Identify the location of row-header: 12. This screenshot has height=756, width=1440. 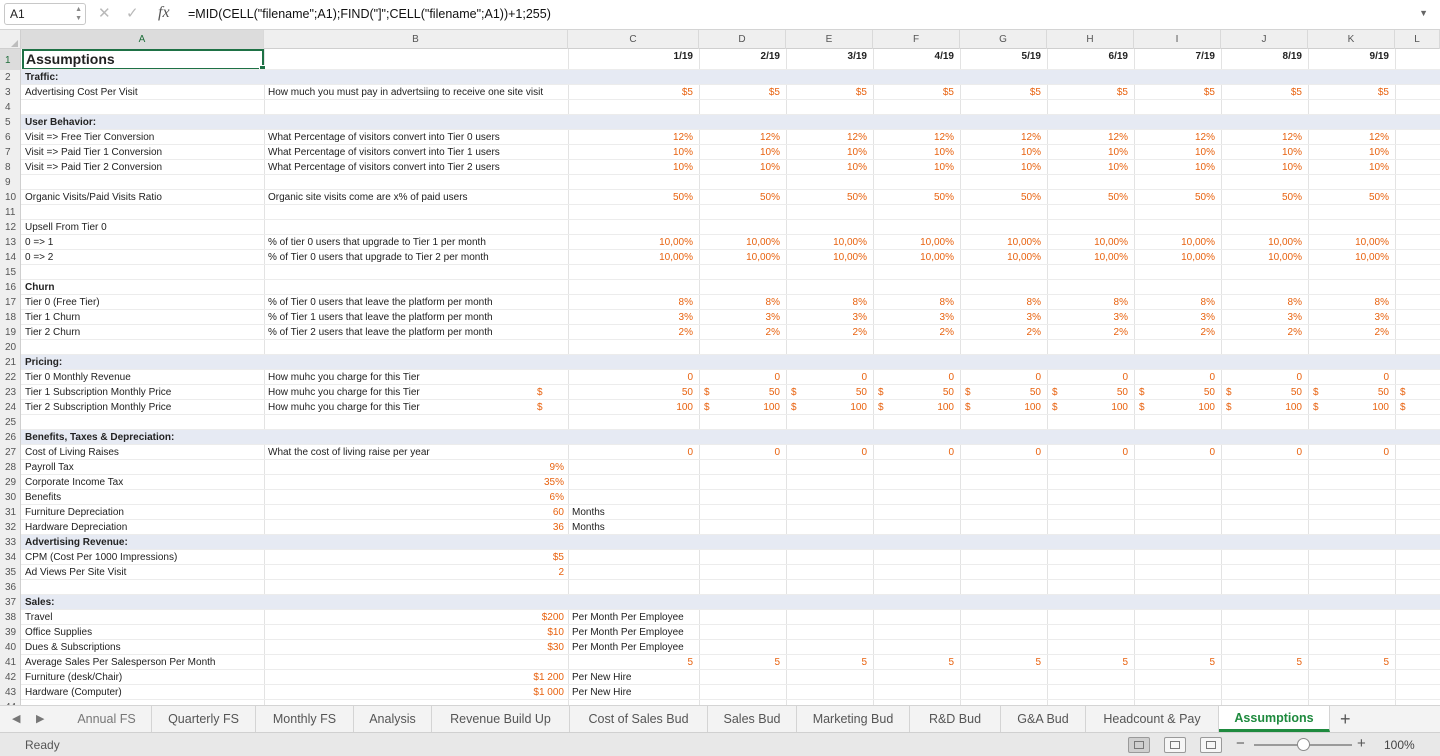
(10, 227).